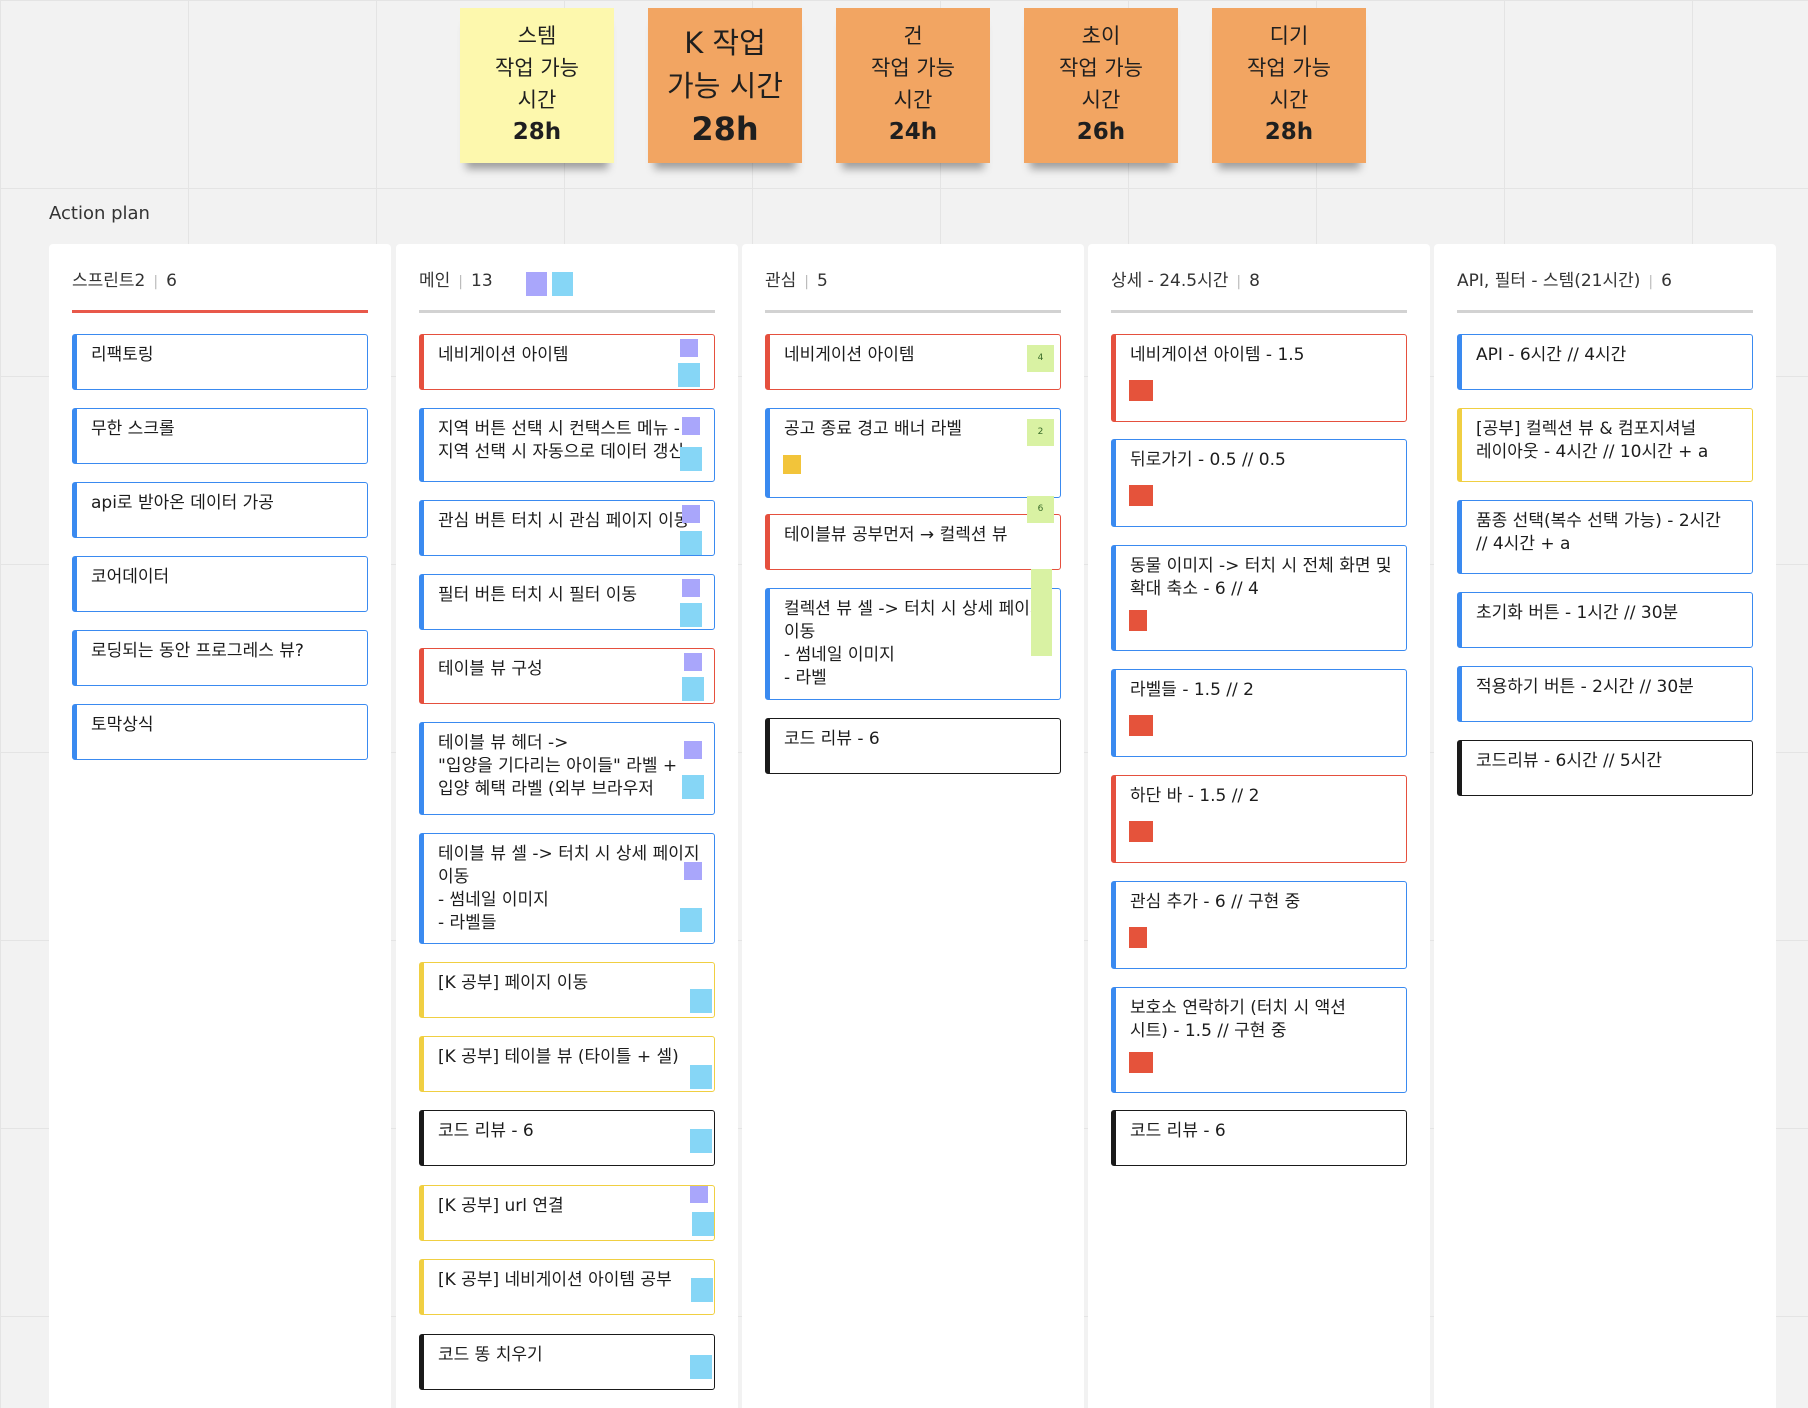 The width and height of the screenshot is (1808, 1408). I want to click on card-text: [공부] 컬렉션 뷰 & 컴포지셔널, so click(1586, 429).